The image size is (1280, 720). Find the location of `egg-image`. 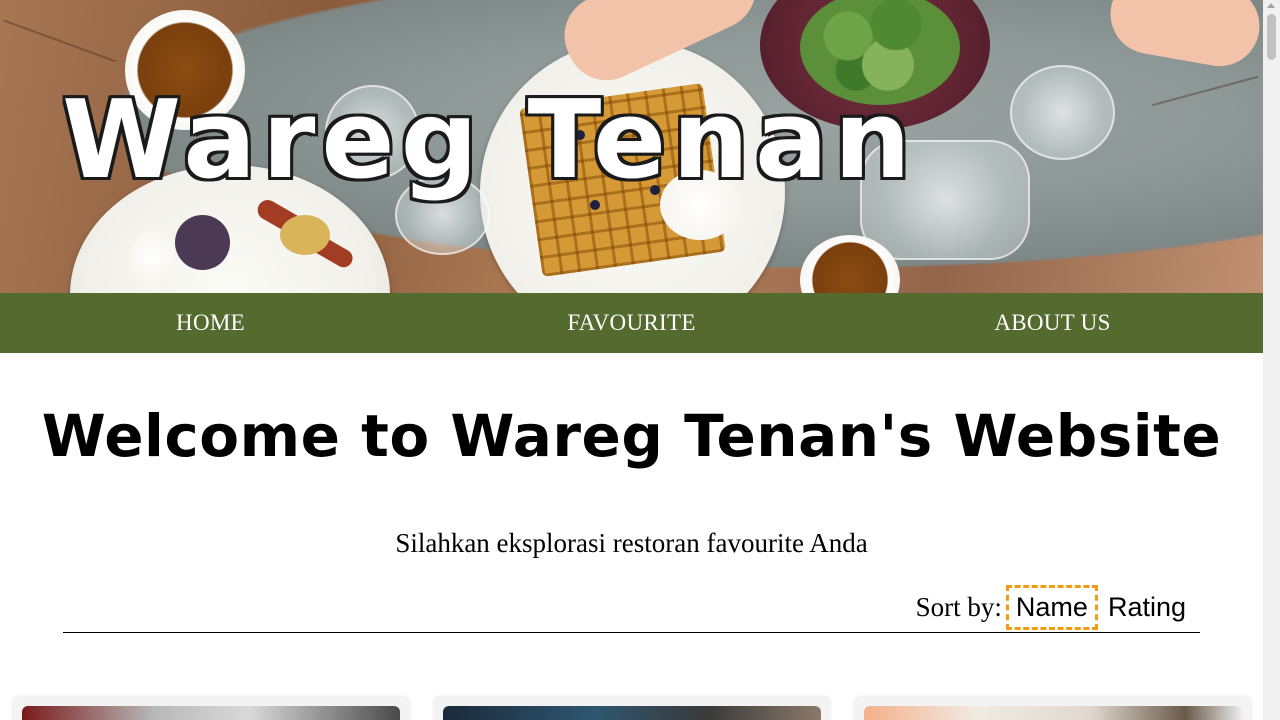

egg-image is located at coordinates (152, 257).